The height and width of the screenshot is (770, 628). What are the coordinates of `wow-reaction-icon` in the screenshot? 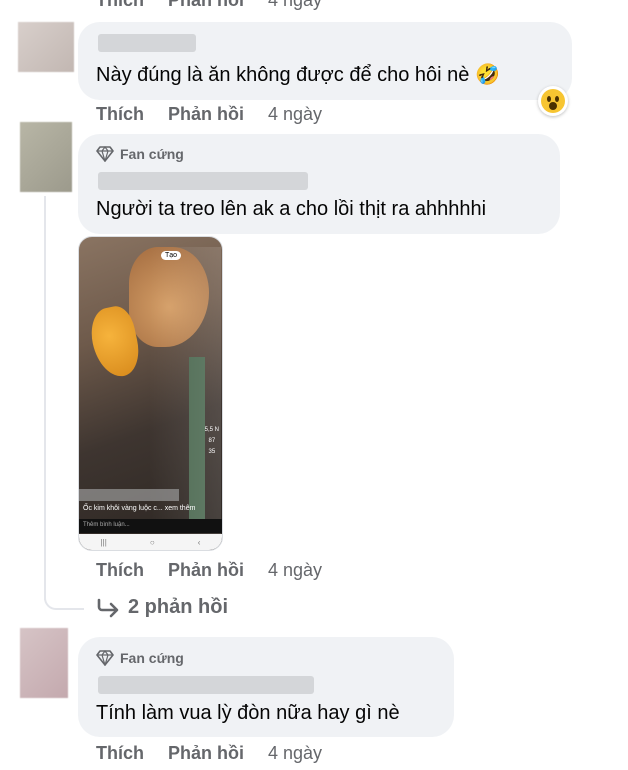 It's located at (553, 101).